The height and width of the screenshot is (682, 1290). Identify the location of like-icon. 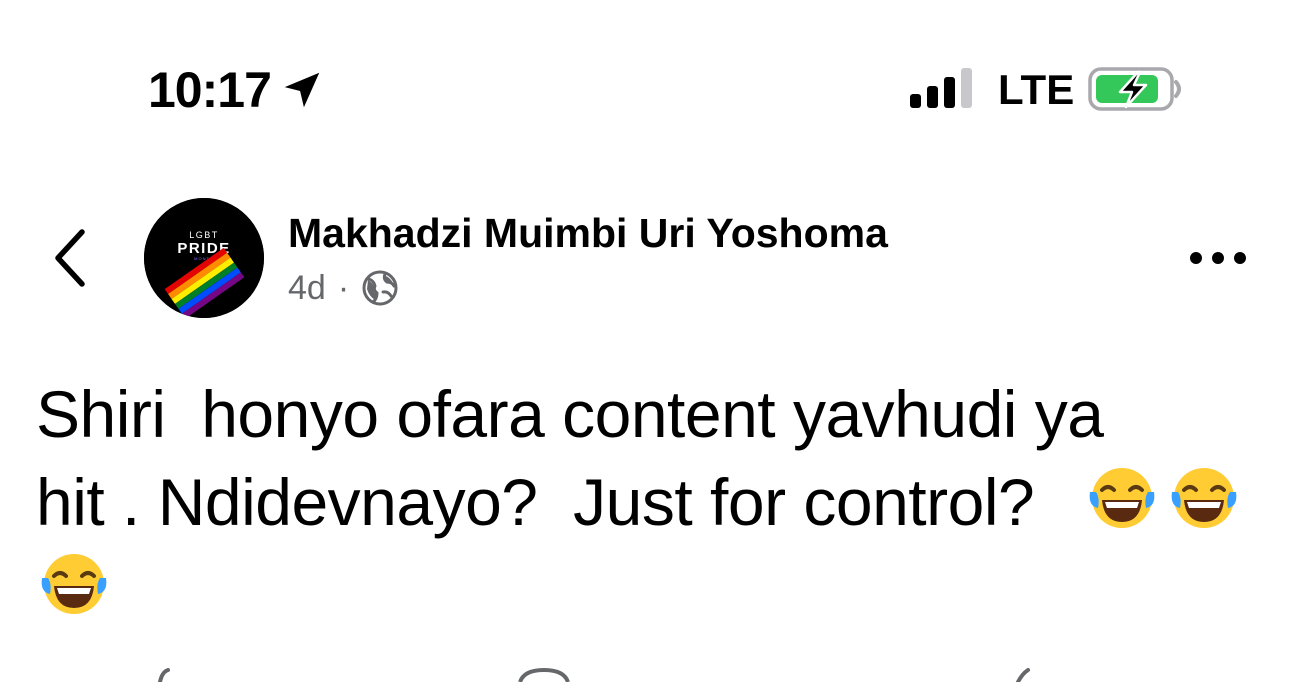
(165, 675).